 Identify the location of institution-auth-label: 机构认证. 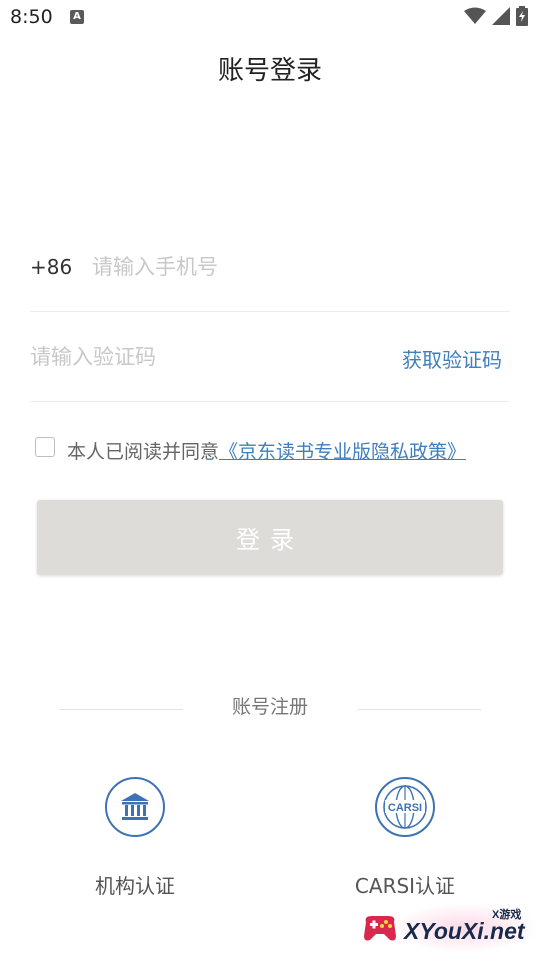
(135, 884).